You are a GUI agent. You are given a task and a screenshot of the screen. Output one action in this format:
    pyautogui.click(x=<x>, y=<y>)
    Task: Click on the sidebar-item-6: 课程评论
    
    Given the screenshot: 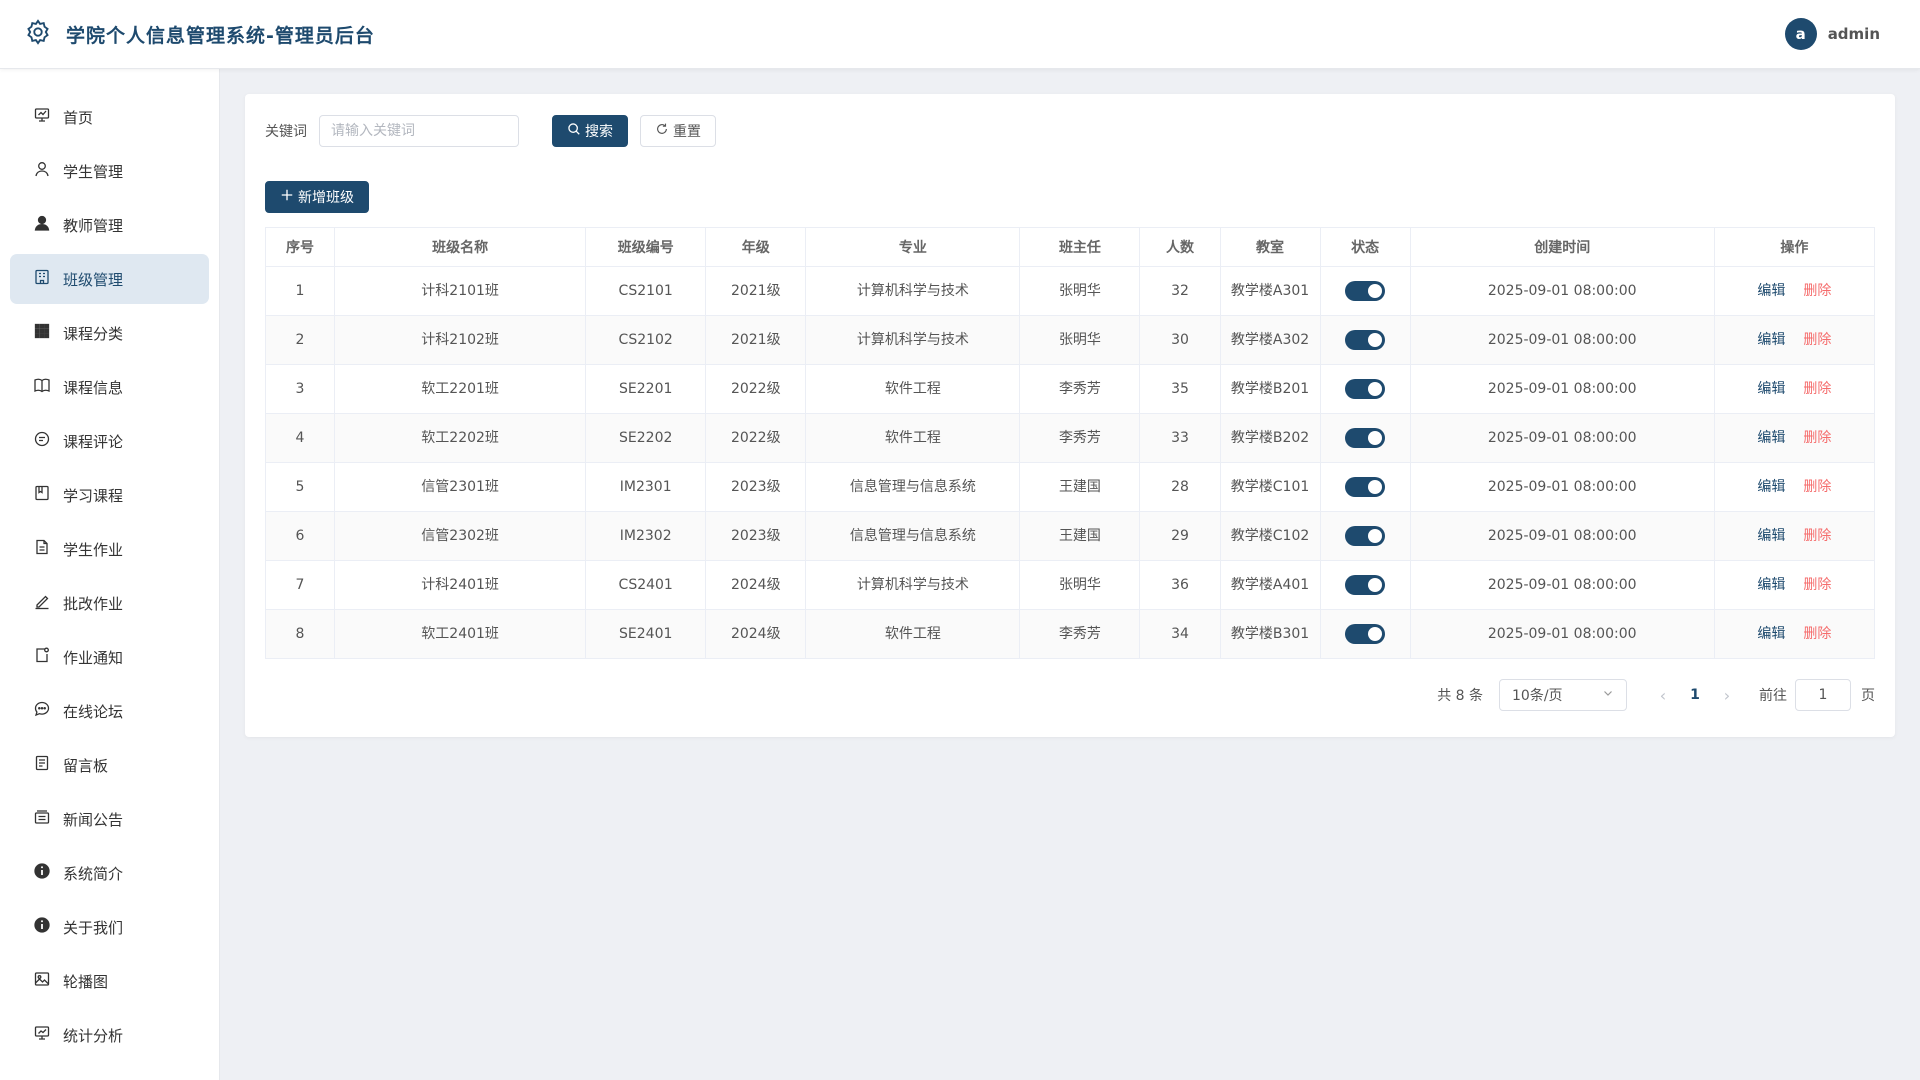 What is the action you would take?
    pyautogui.click(x=109, y=441)
    